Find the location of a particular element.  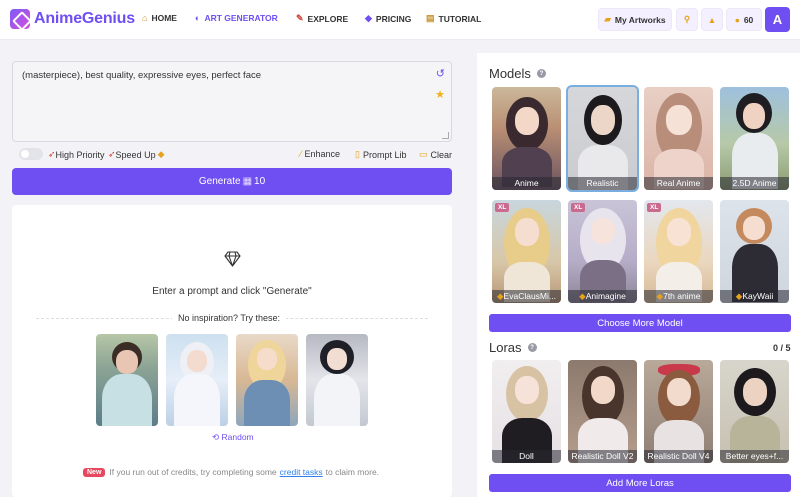

speed-up-option: ➶ Speed Up ◆ is located at coordinates (136, 154).